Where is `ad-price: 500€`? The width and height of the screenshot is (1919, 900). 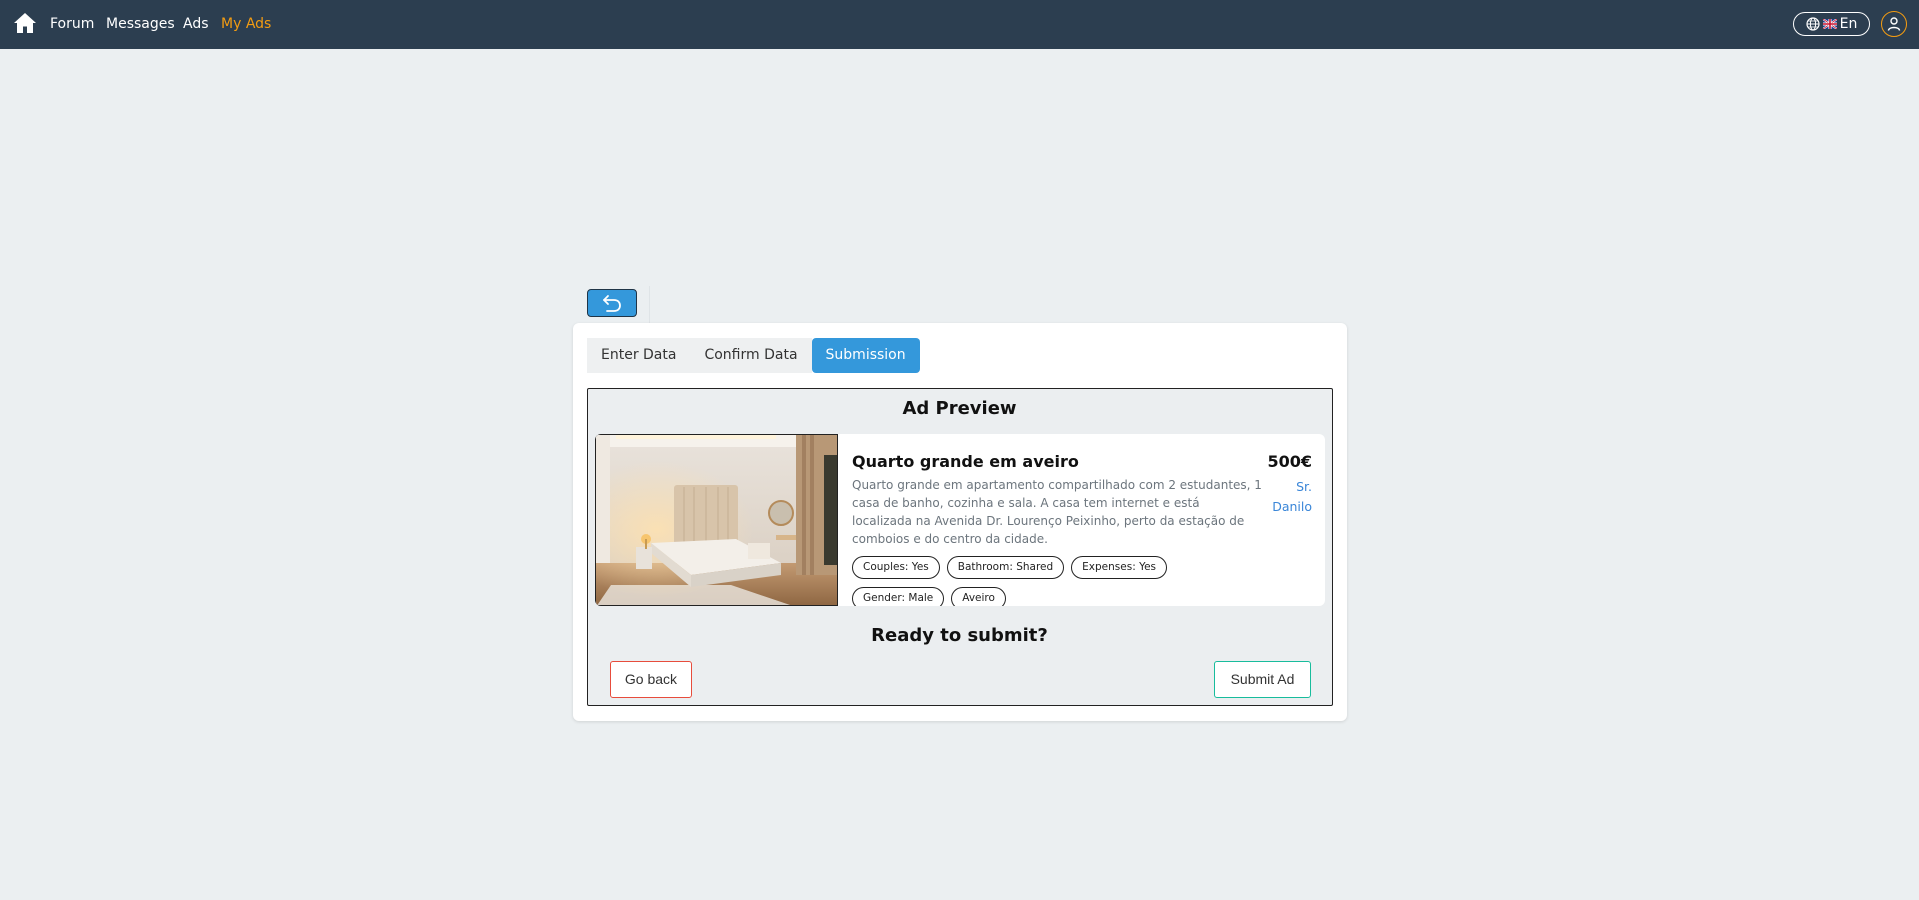 ad-price: 500€ is located at coordinates (1289, 461).